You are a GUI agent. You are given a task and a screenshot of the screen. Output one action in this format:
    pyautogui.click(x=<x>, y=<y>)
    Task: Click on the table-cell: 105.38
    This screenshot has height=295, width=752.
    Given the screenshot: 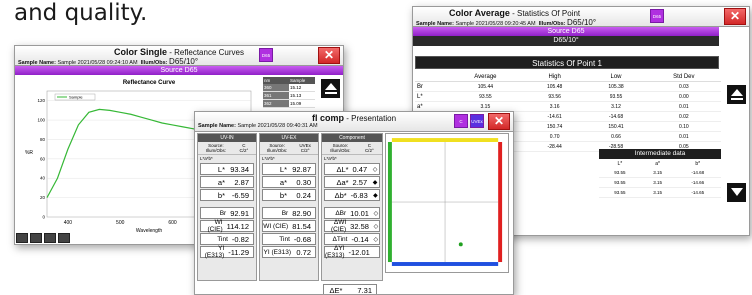 What is the action you would take?
    pyautogui.click(x=616, y=86)
    